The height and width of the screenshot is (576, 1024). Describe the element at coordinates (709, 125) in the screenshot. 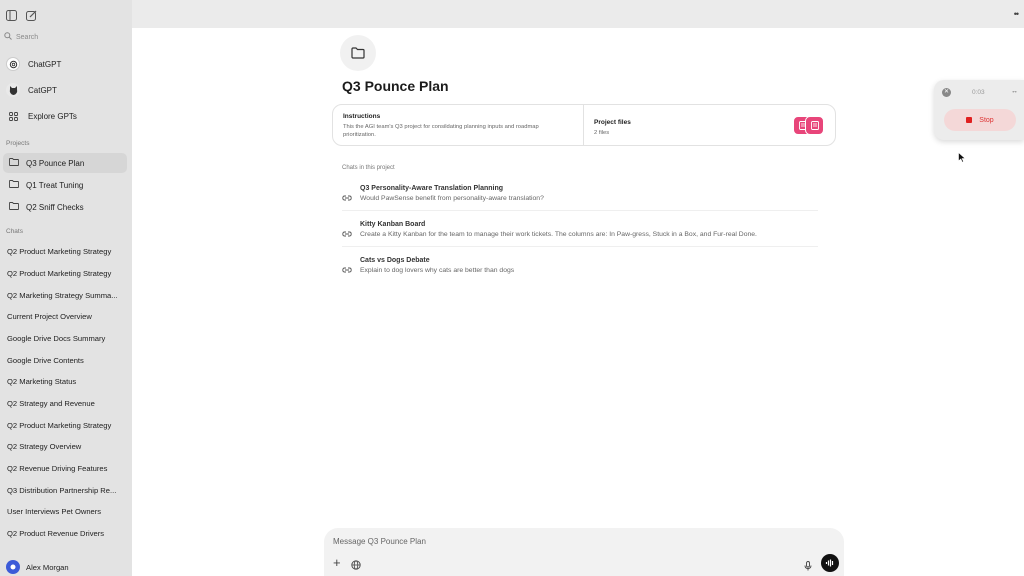

I see `project-files-panel: Project files 2 files` at that location.